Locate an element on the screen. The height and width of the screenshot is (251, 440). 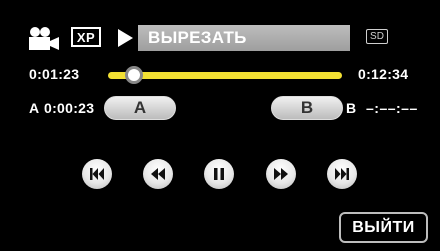
skip-back-button is located at coordinates (97, 174).